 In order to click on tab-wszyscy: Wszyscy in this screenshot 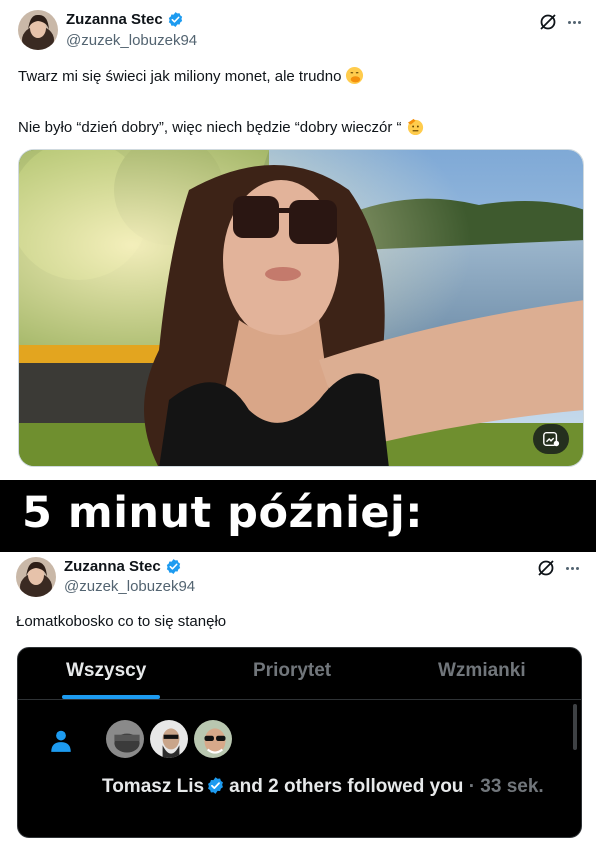, I will do `click(106, 671)`.